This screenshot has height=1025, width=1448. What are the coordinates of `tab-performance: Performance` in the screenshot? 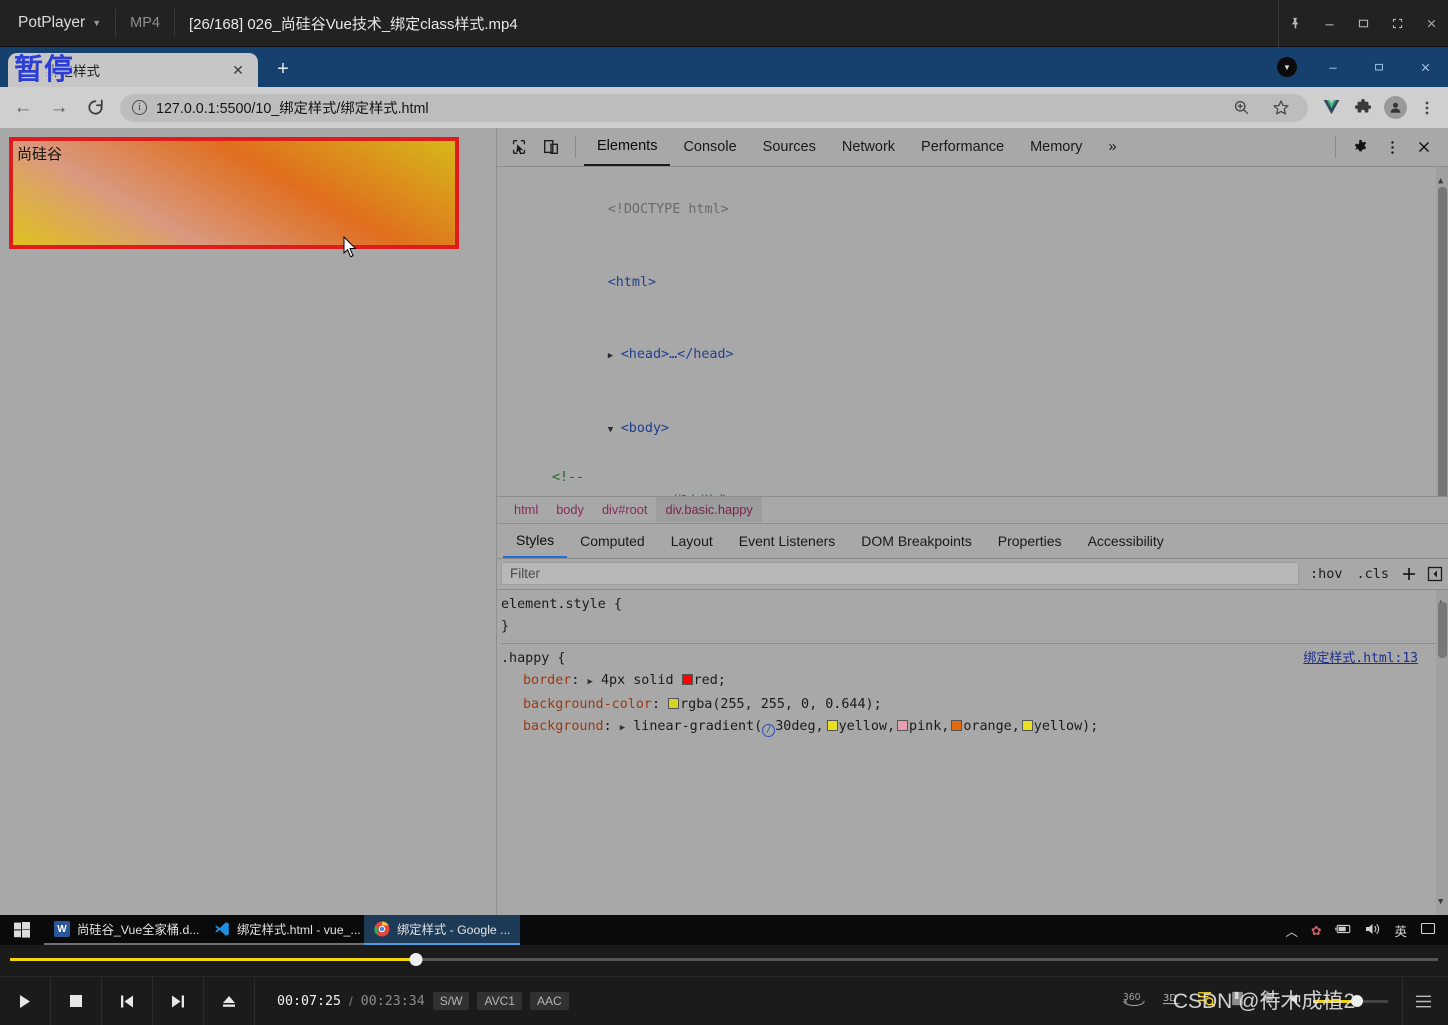 It's located at (962, 147).